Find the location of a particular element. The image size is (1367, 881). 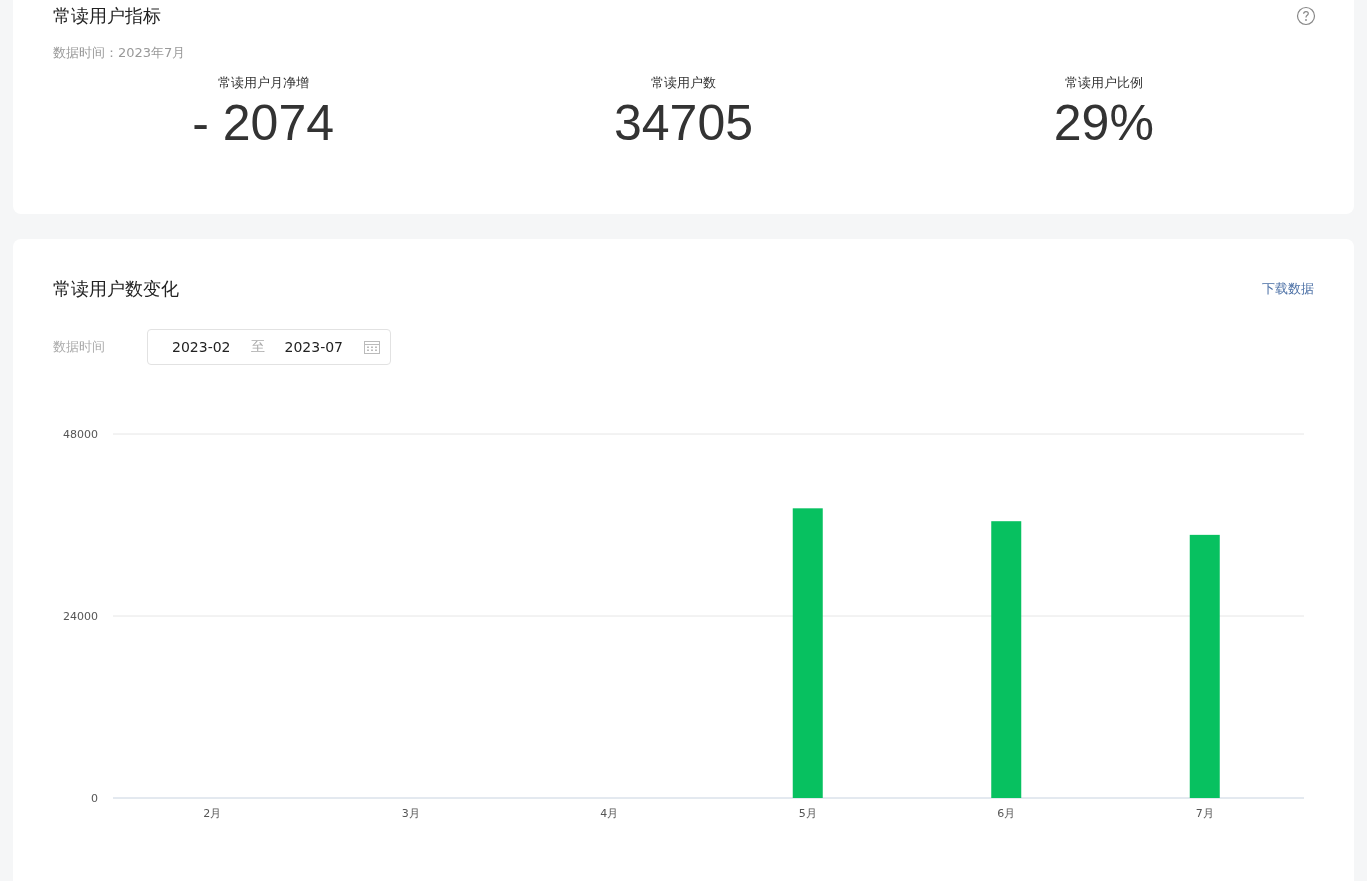

section-title: 常读用户指标 is located at coordinates (107, 16).